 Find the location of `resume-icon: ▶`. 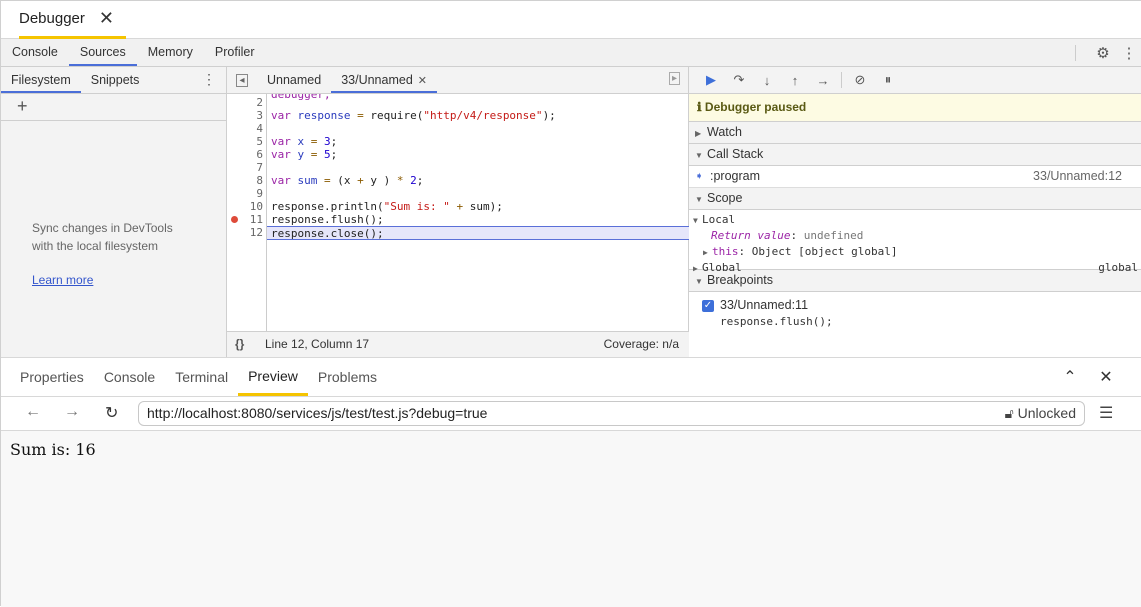

resume-icon: ▶ is located at coordinates (711, 80).